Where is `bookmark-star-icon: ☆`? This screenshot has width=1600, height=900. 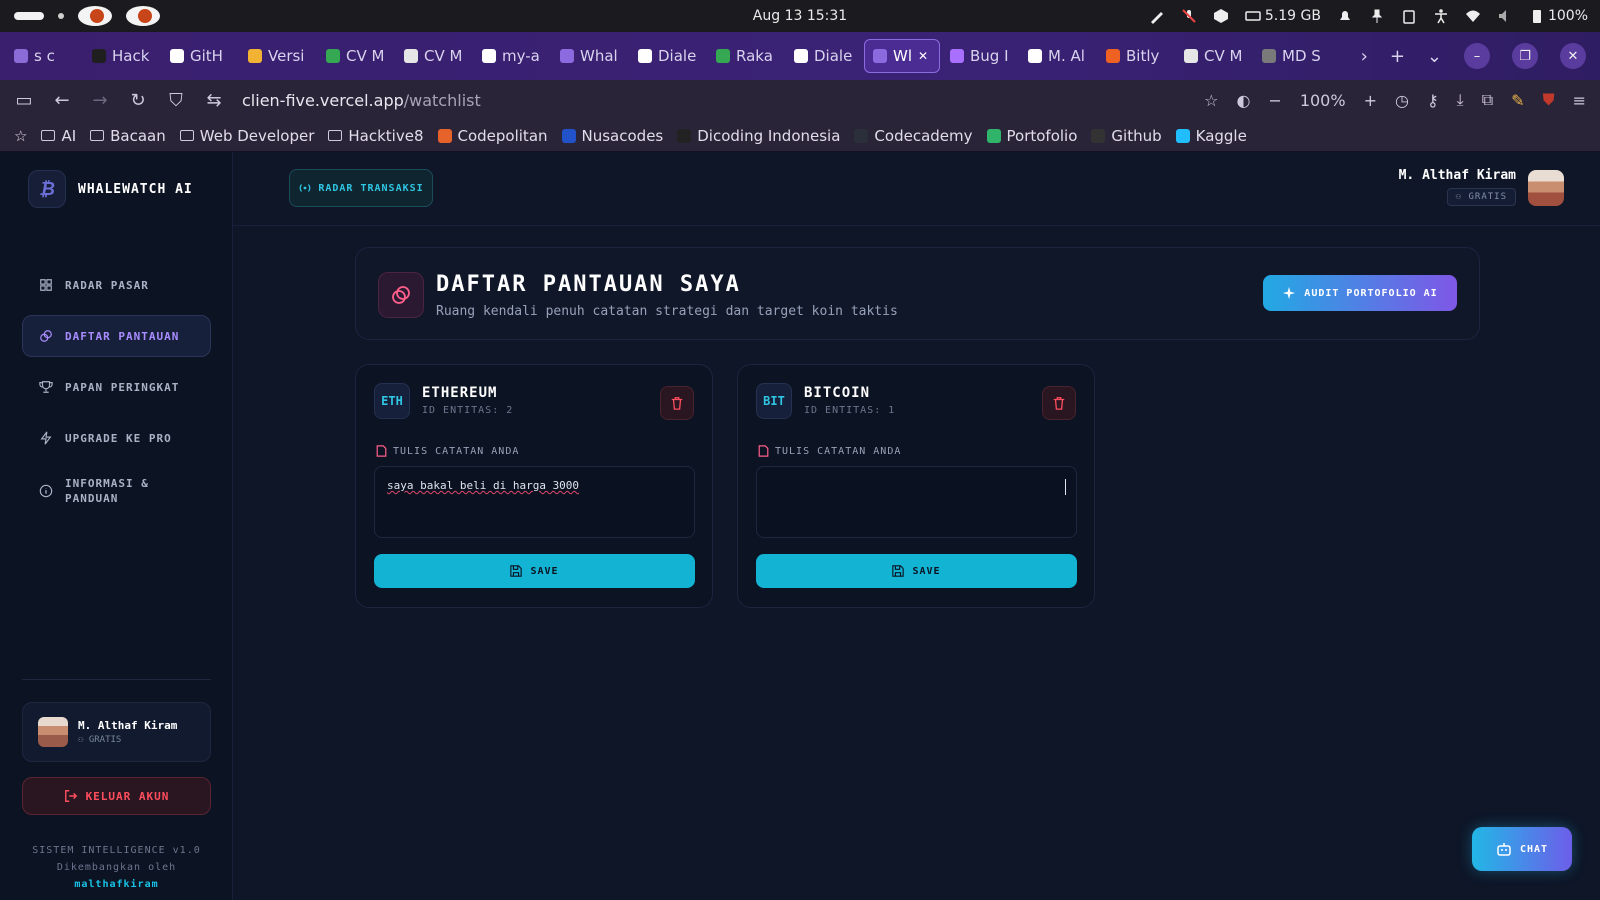
bookmark-star-icon: ☆ is located at coordinates (1211, 100).